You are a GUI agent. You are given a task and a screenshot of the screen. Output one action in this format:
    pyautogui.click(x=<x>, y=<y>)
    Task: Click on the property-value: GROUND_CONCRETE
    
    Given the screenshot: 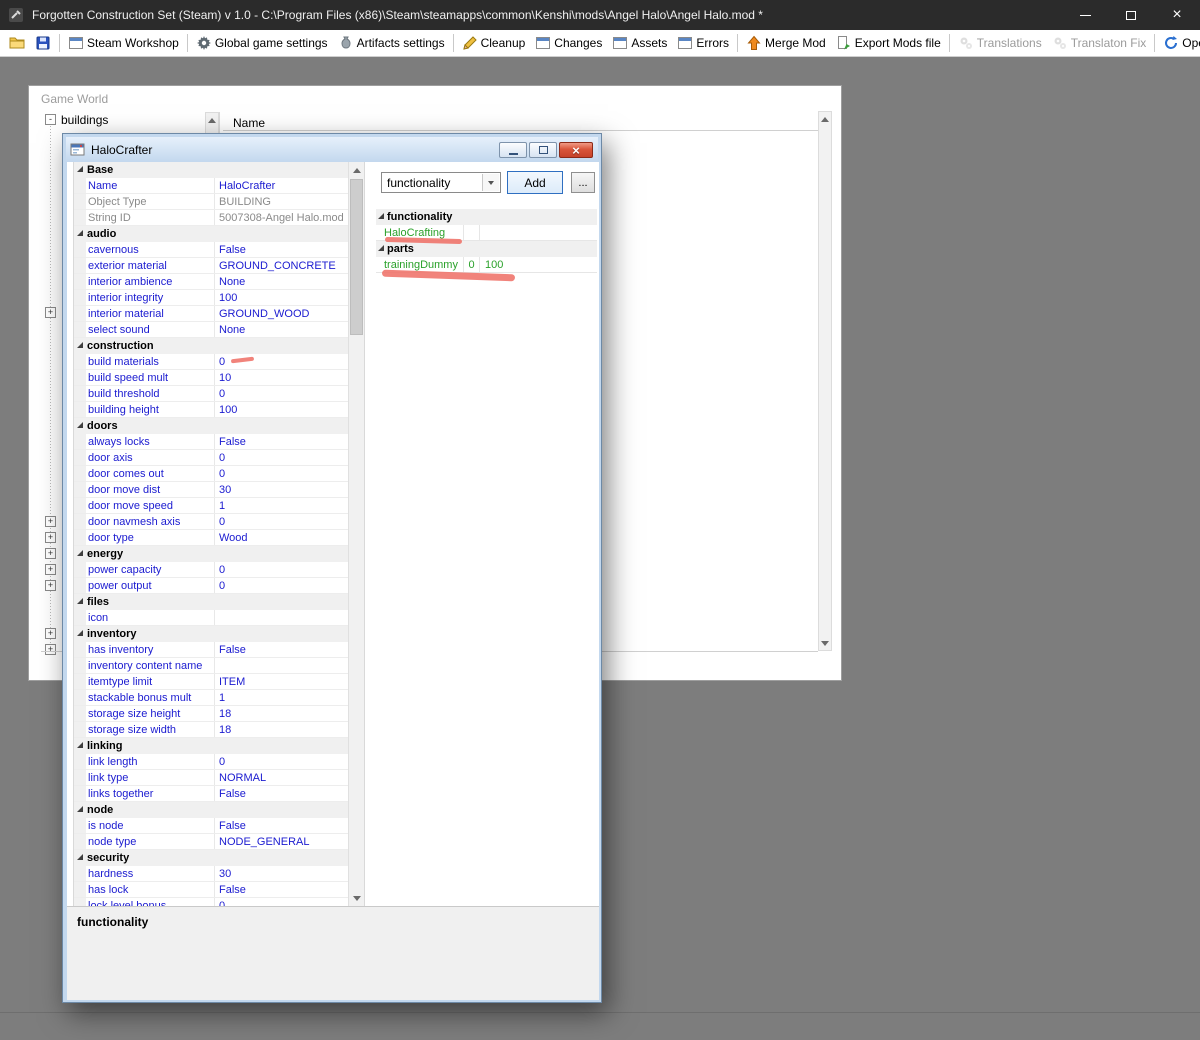 What is the action you would take?
    pyautogui.click(x=282, y=266)
    